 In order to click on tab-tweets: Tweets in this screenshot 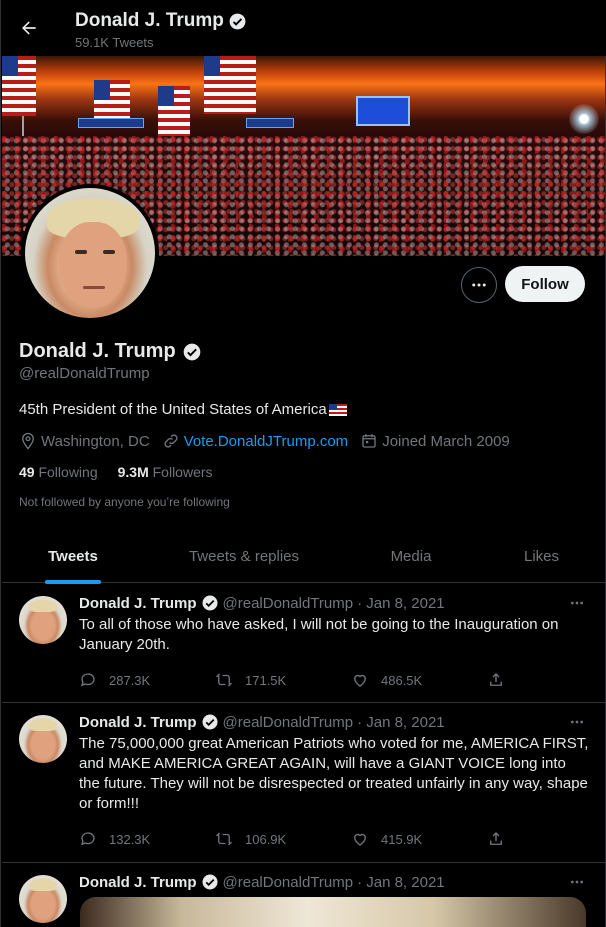, I will do `click(73, 556)`.